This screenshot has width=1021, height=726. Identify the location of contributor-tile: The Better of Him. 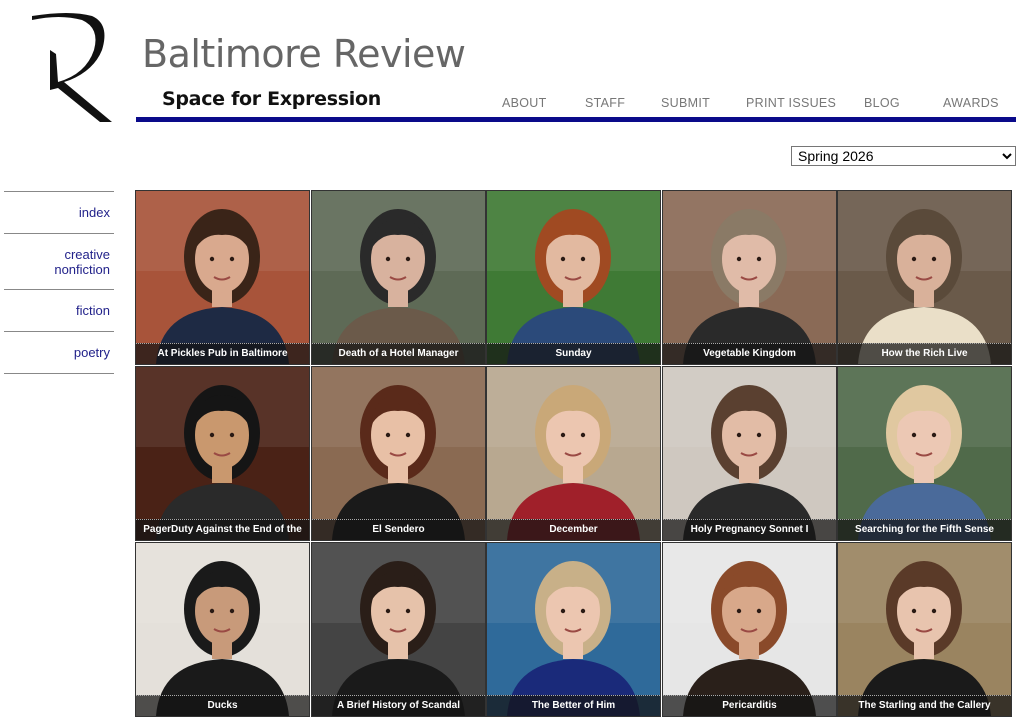
(573, 629).